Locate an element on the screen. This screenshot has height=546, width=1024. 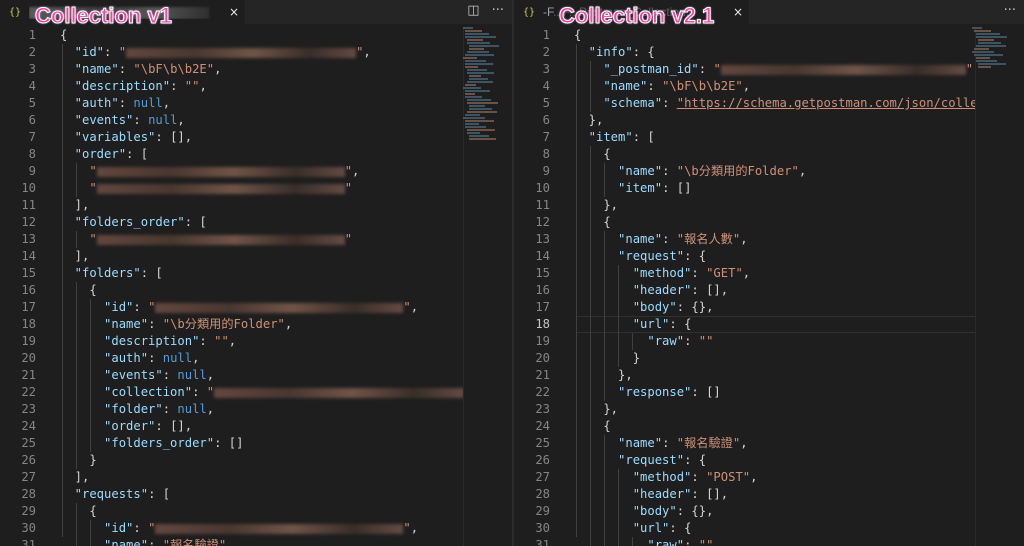
code-token: : {}, is located at coordinates (695, 307).